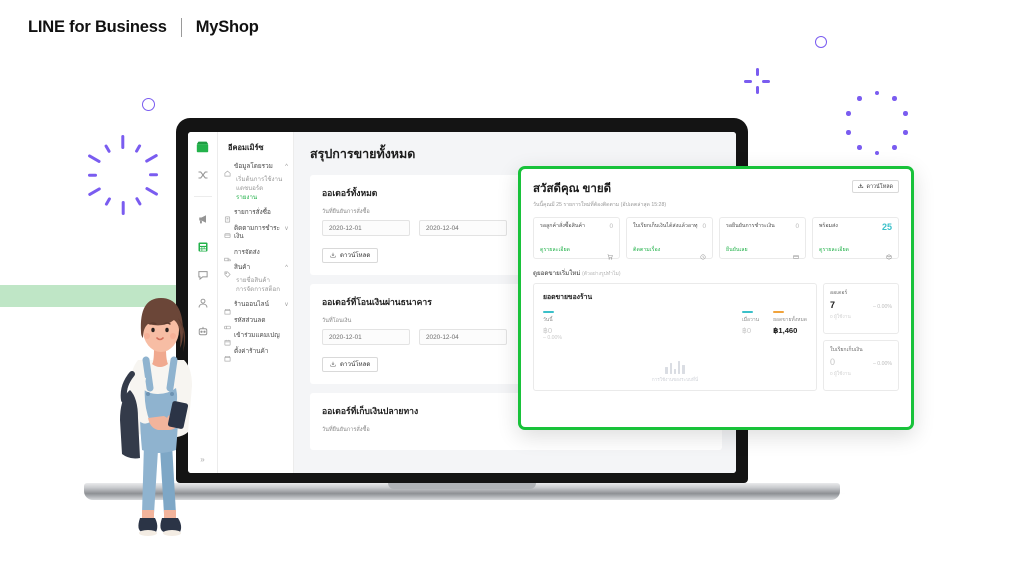  Describe the element at coordinates (716, 273) in the screenshot. I see `popup-section-label: ดูยอดขายเริ่มใหม่ (ตัวอย่างรูปทำไม)` at that location.